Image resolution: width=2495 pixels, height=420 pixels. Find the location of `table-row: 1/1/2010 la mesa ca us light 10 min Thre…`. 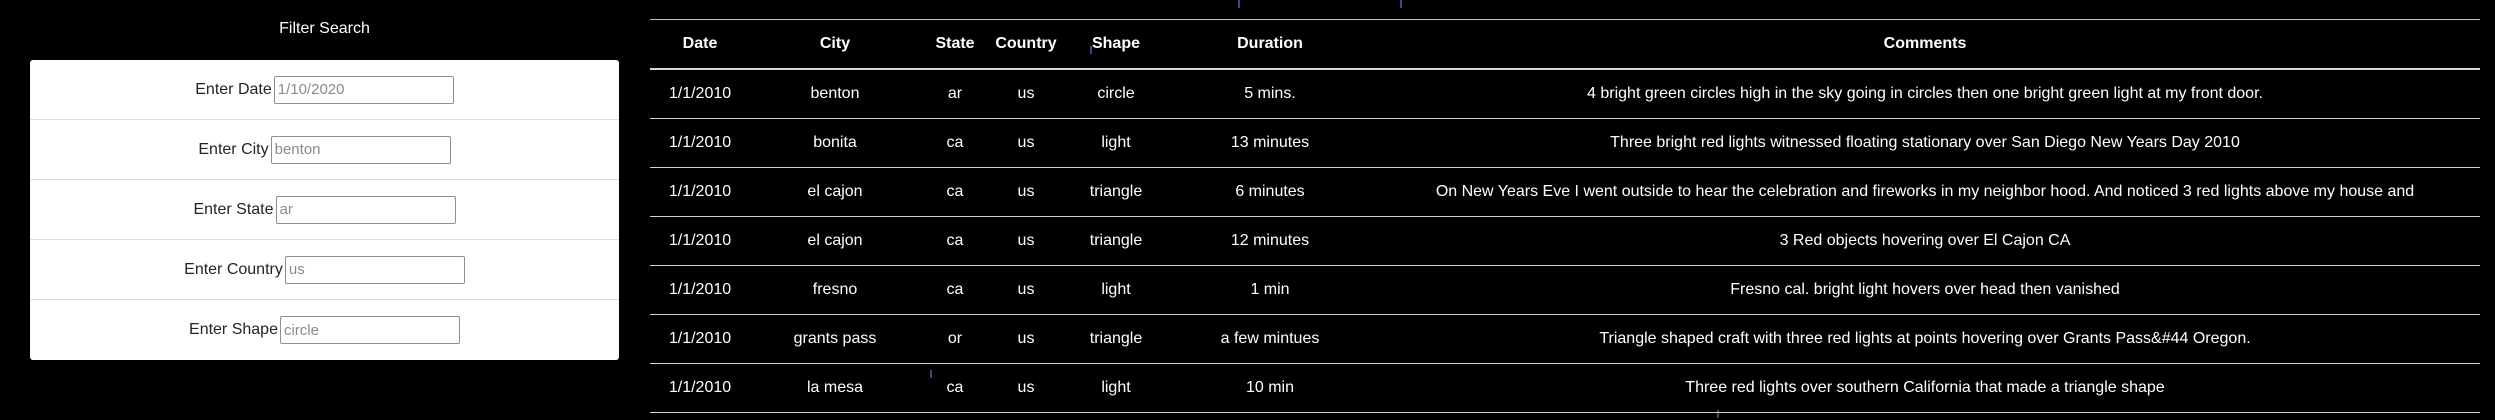

table-row: 1/1/2010 la mesa ca us light 10 min Thre… is located at coordinates (1565, 388).